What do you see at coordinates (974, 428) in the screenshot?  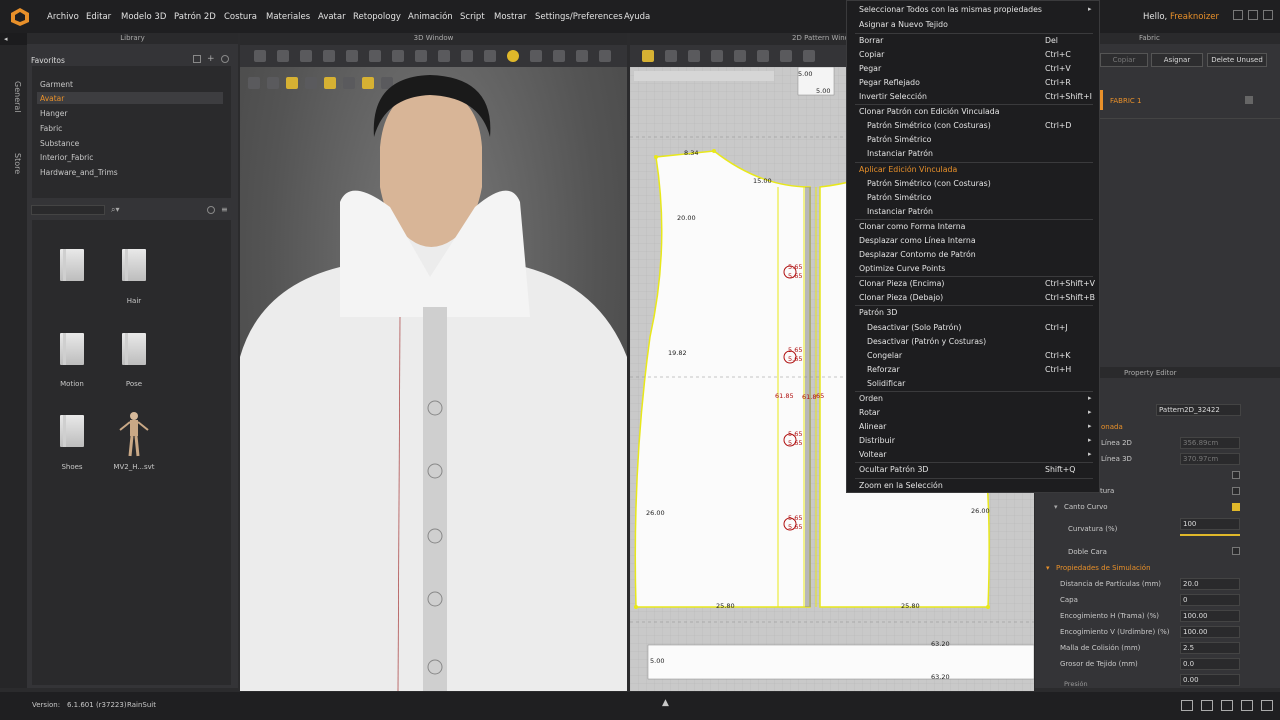 I see `context-menu-item: Alinear ▸` at bounding box center [974, 428].